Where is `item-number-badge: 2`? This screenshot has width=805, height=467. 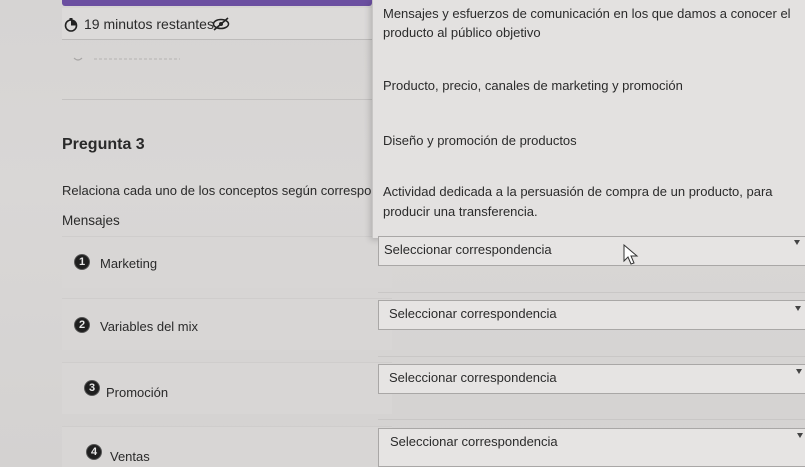 item-number-badge: 2 is located at coordinates (82, 325).